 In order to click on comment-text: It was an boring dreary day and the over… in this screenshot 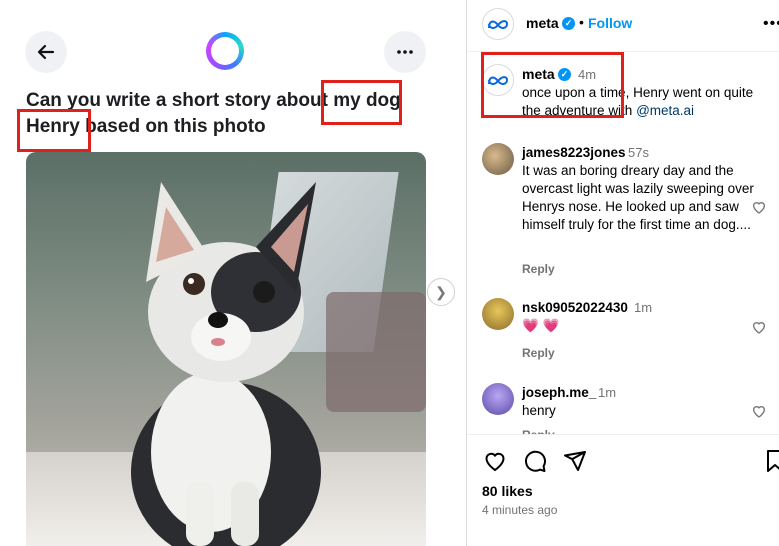, I will do `click(638, 197)`.